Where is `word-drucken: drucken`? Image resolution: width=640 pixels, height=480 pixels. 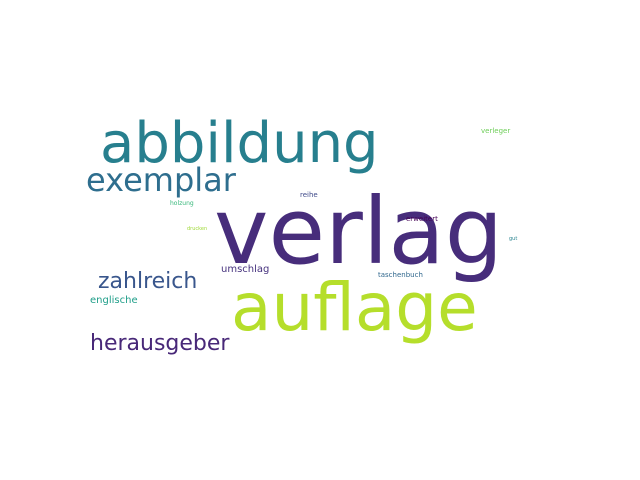
word-drucken: drucken is located at coordinates (197, 229).